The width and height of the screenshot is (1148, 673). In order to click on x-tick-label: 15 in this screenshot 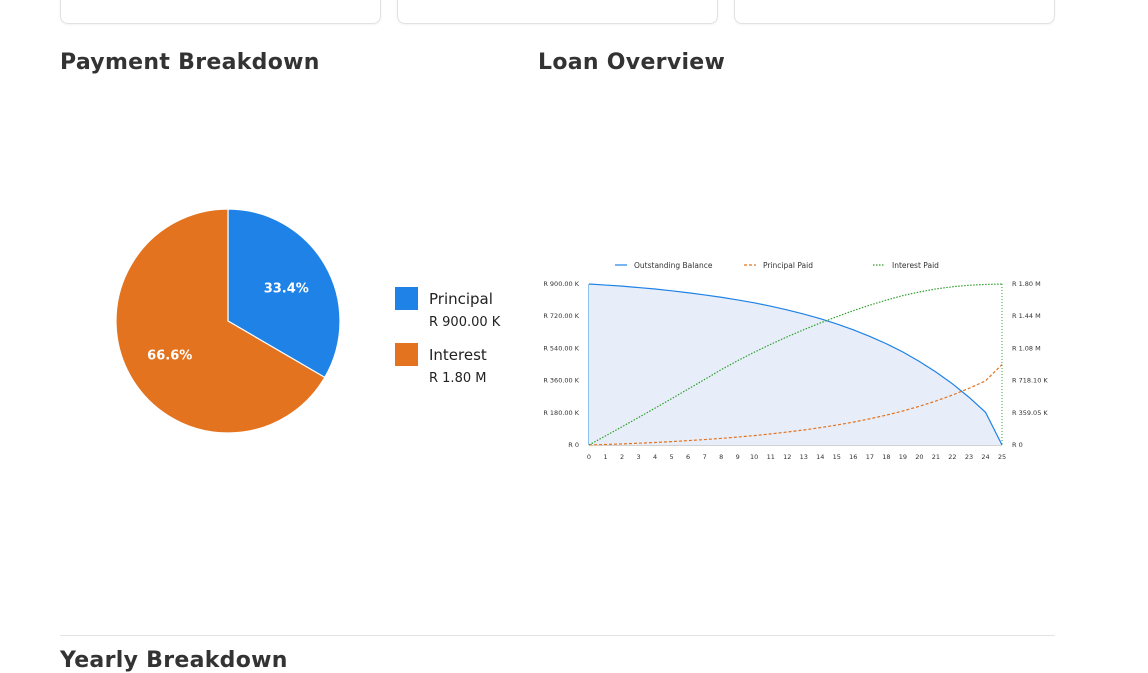, I will do `click(837, 457)`.